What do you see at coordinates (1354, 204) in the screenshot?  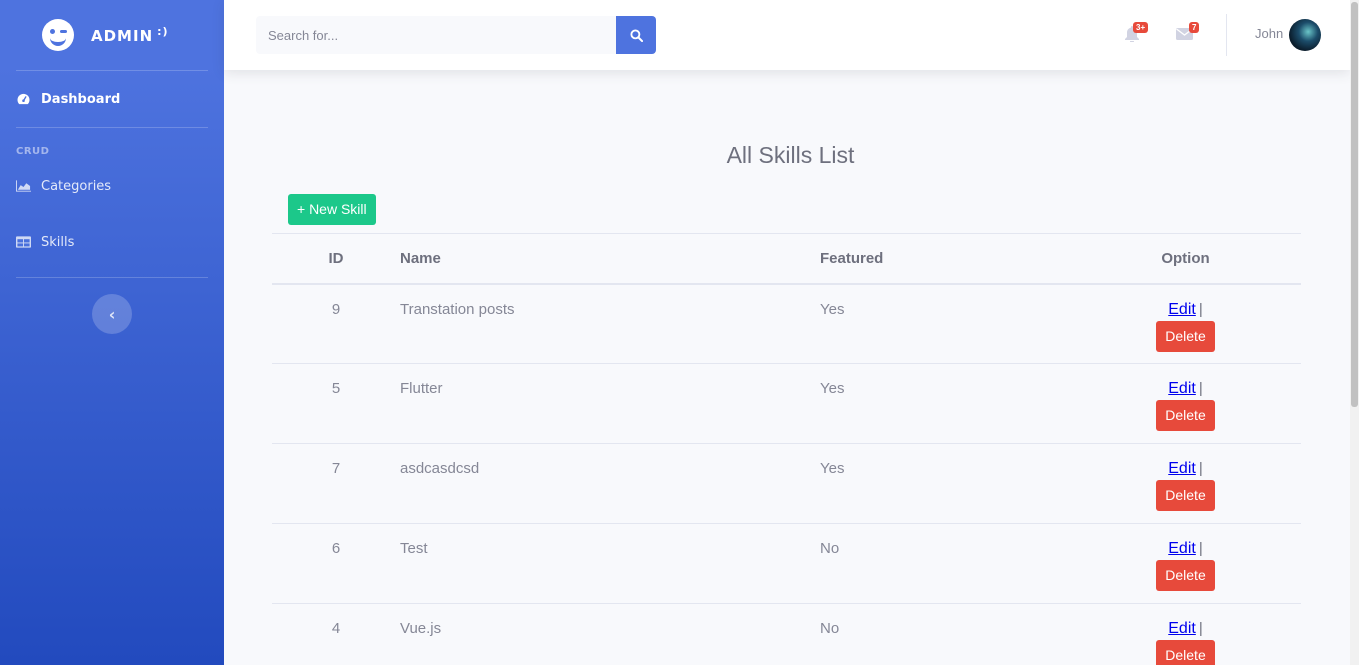 I see `scrollbar-thumb` at bounding box center [1354, 204].